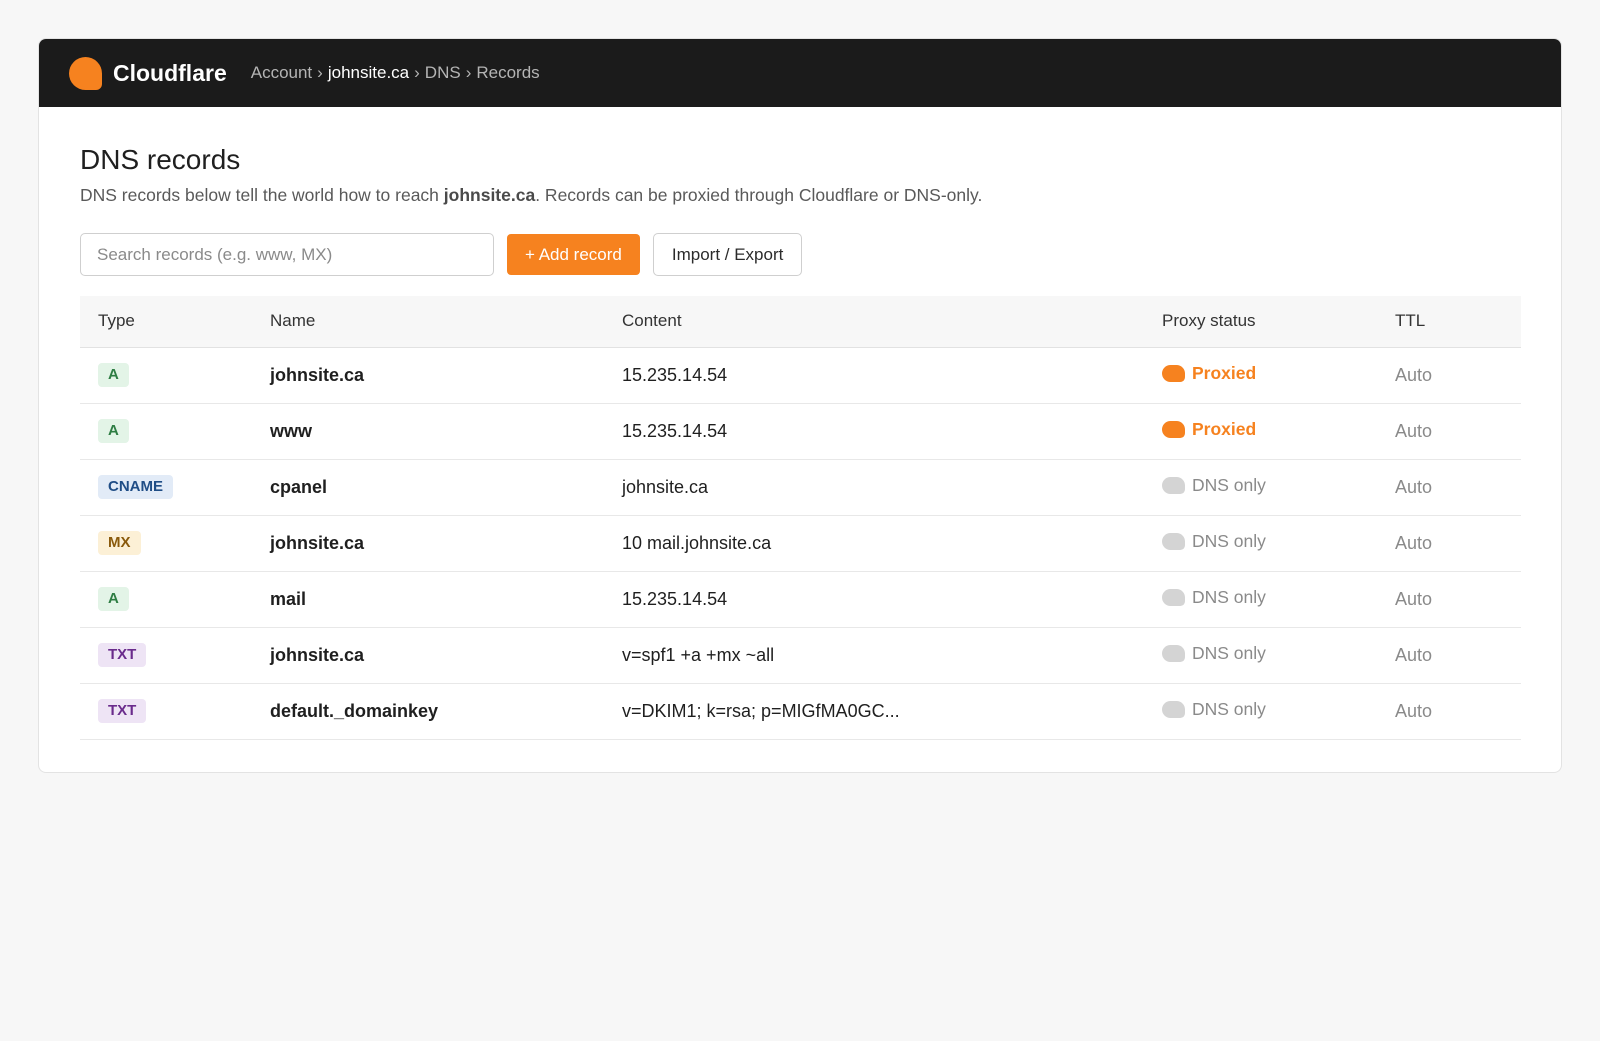 This screenshot has height=1041, width=1600. I want to click on record-content: 10 mail.johnsite.ca, so click(892, 543).